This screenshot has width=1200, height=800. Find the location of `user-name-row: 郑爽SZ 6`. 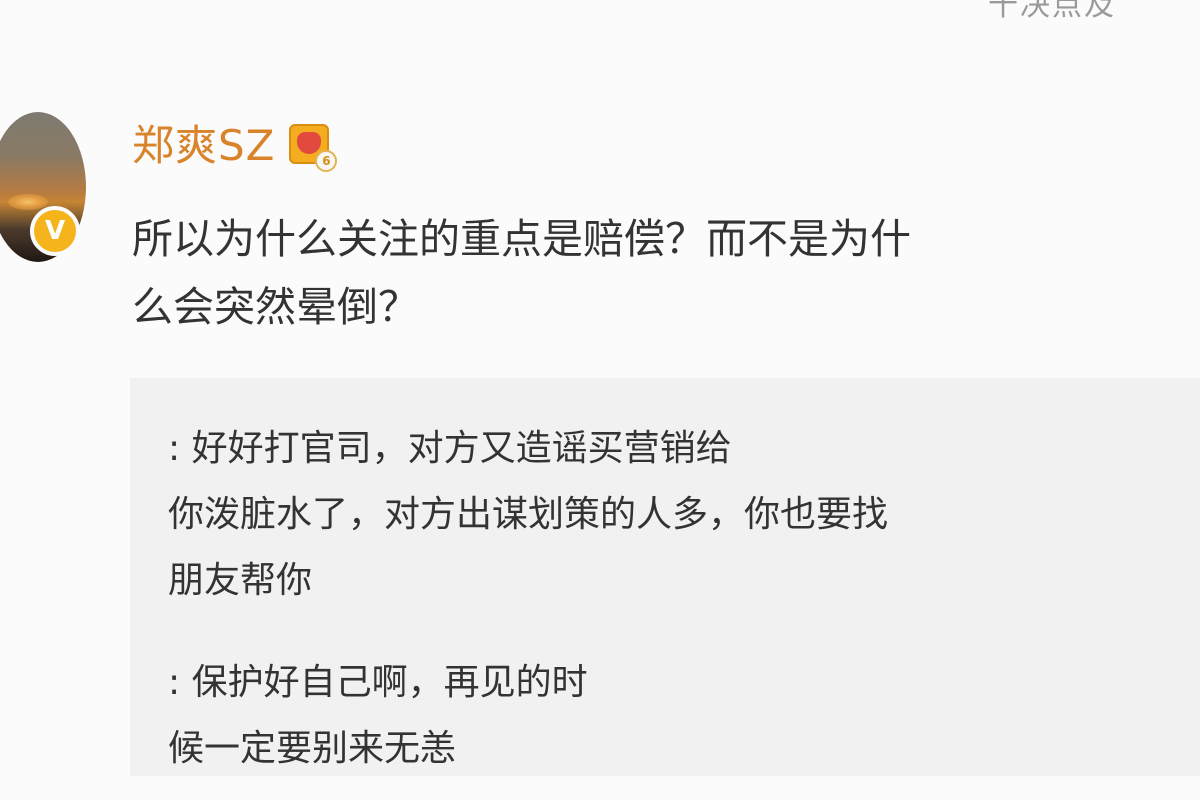

user-name-row: 郑爽SZ 6 is located at coordinates (235, 147).